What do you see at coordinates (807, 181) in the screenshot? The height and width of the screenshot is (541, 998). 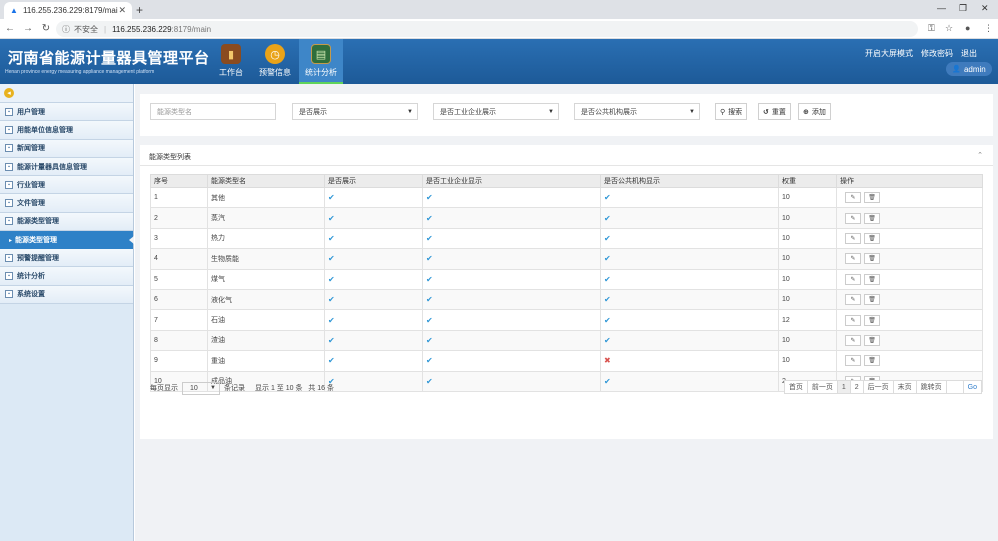 I see `column-header: 权重` at bounding box center [807, 181].